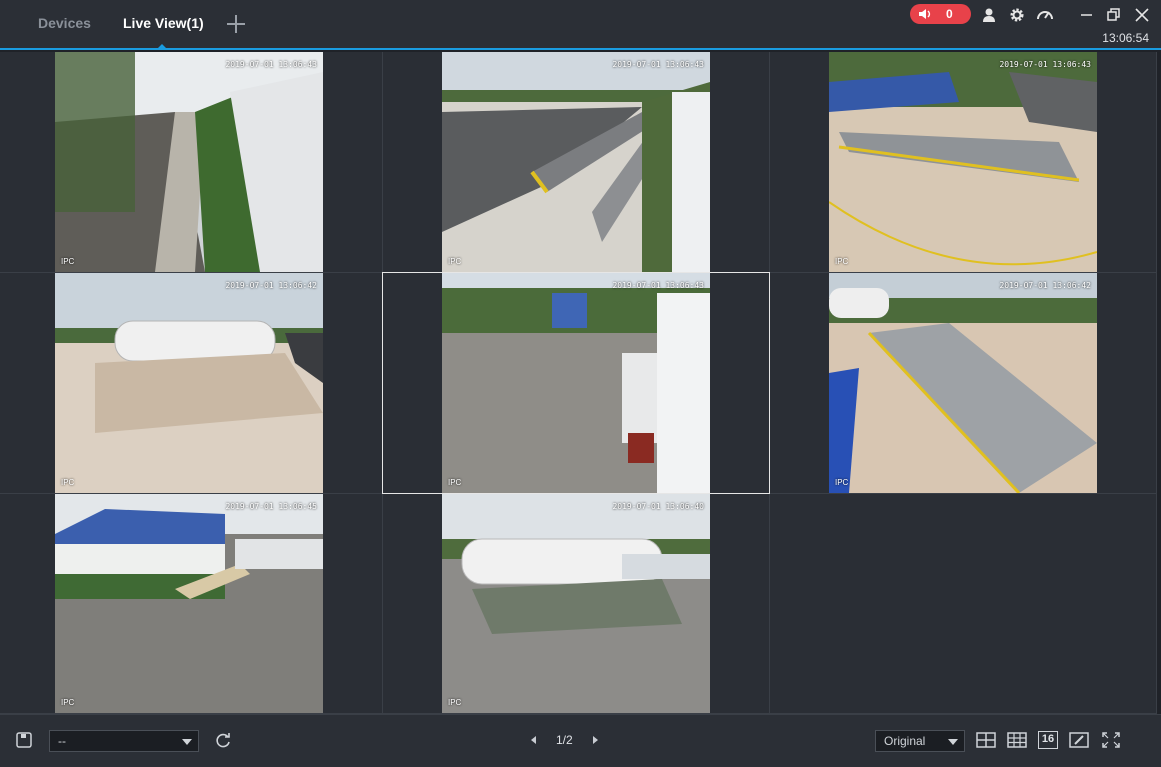 This screenshot has width=1161, height=767. I want to click on add-tab-button, so click(236, 24).